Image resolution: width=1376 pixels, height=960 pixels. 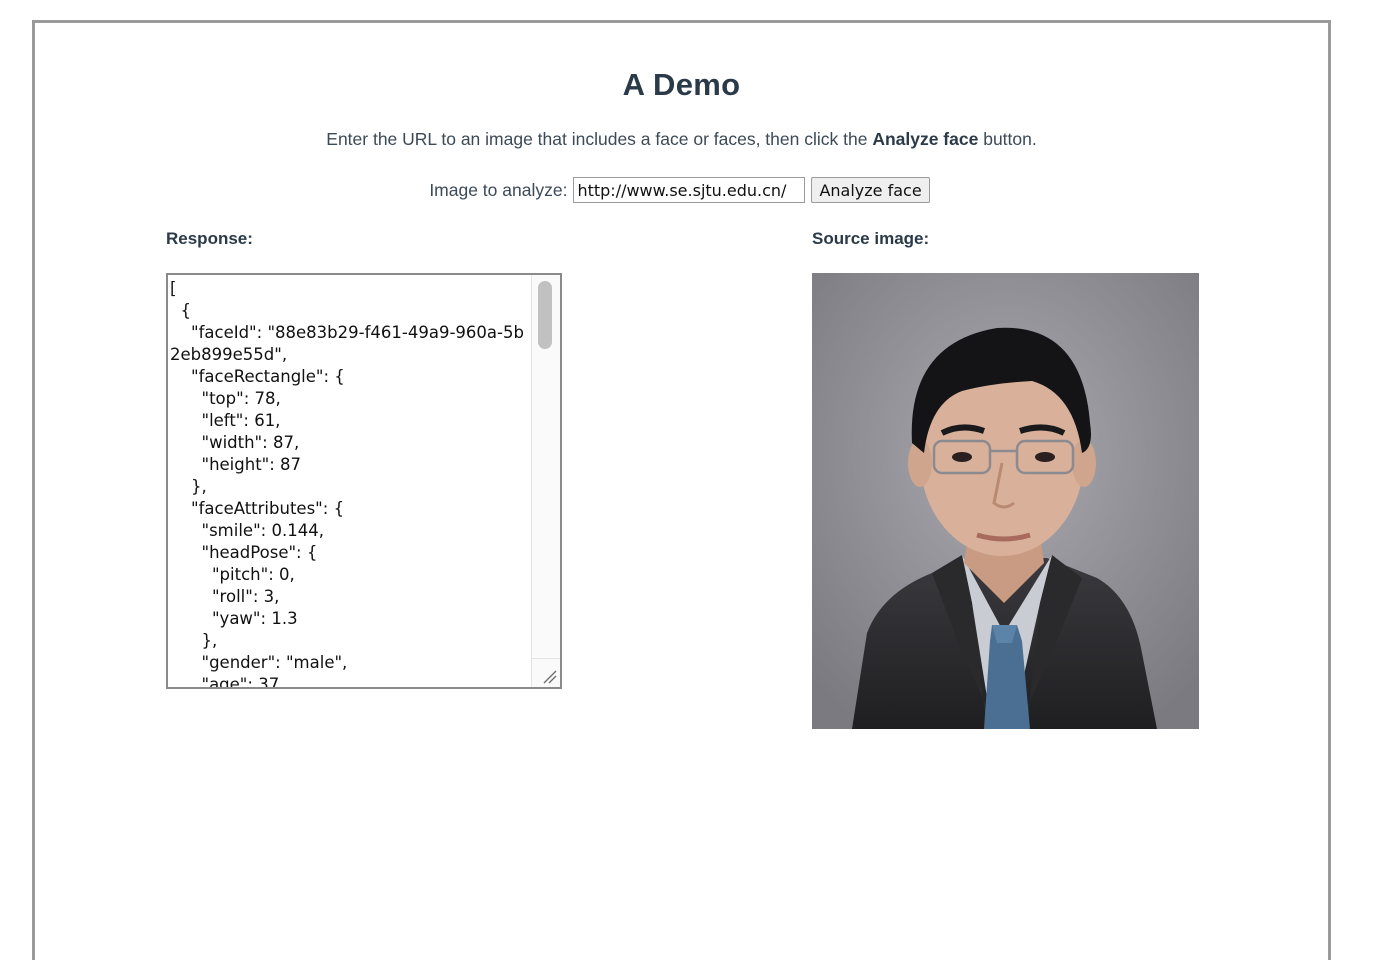 What do you see at coordinates (925, 139) in the screenshot?
I see `instructions-bold: Analyze face` at bounding box center [925, 139].